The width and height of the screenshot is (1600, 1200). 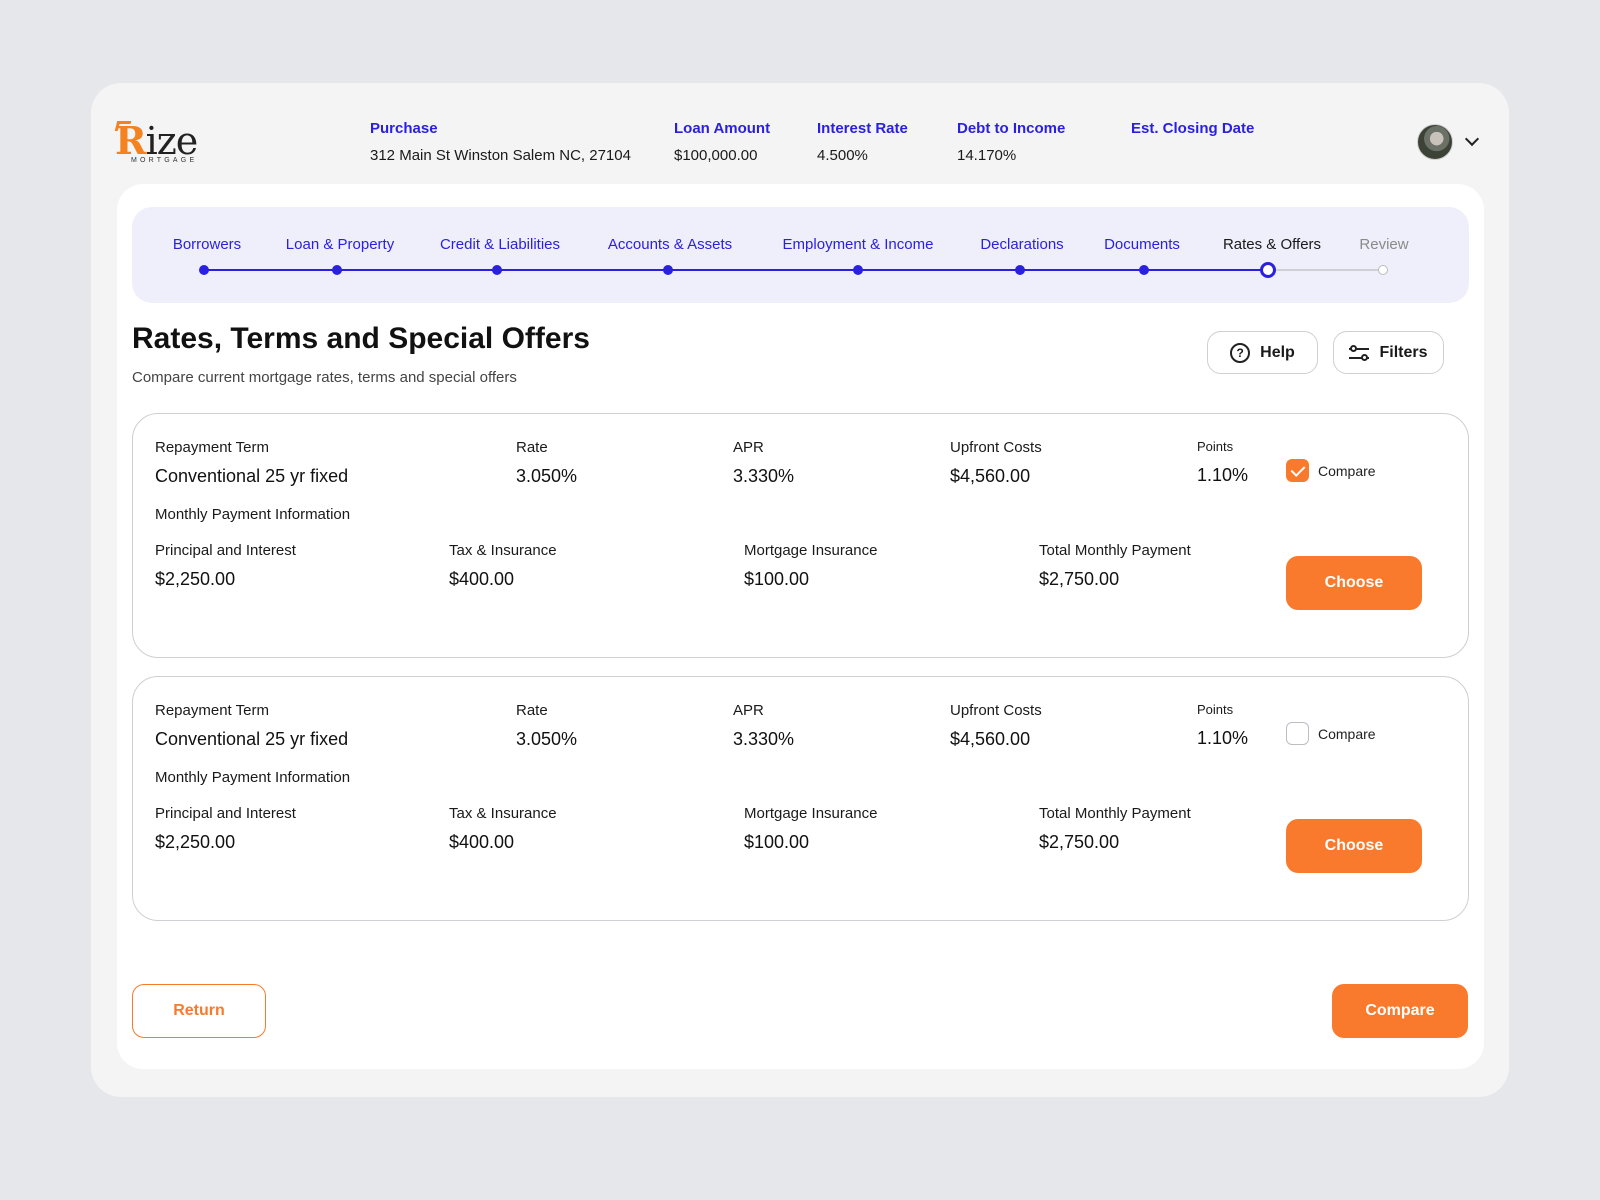 I want to click on logo-subtitle: MORTGAGE, so click(x=164, y=160).